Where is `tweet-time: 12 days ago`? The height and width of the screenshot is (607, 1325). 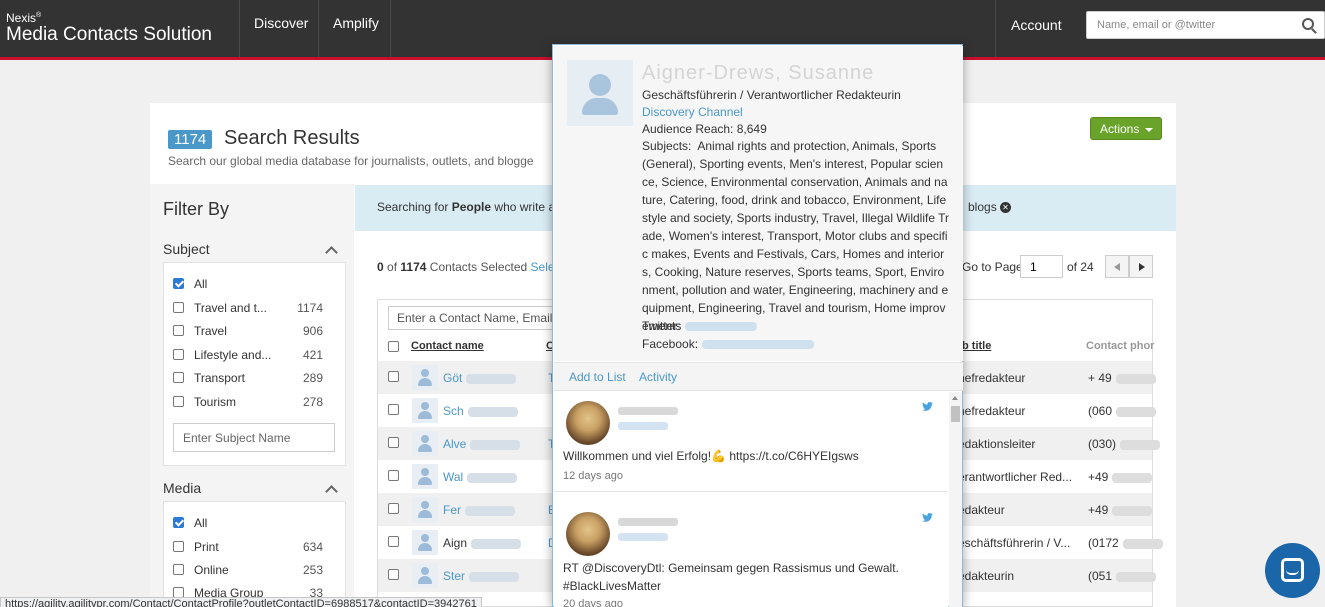 tweet-time: 12 days ago is located at coordinates (593, 476).